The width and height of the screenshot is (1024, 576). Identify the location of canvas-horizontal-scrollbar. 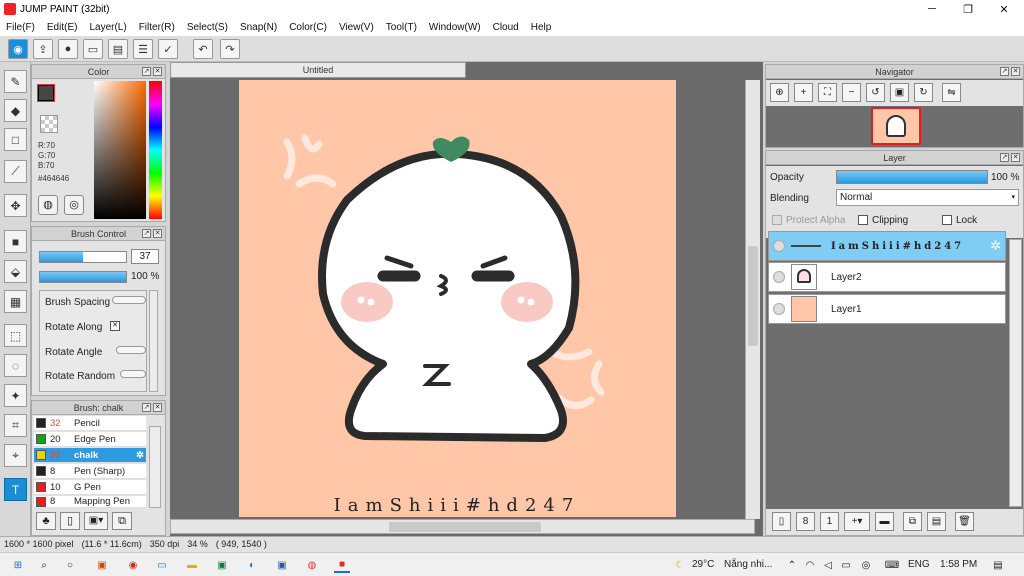
(462, 526).